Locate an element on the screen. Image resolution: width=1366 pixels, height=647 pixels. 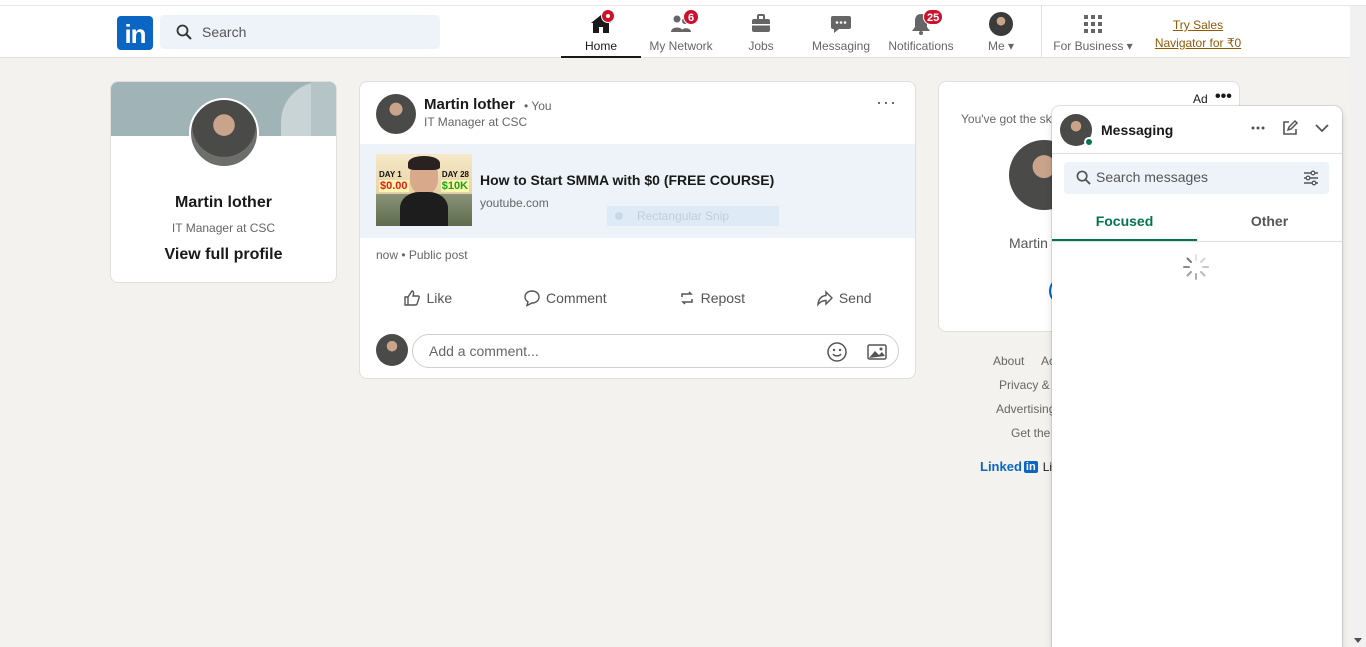
post-actions-bar: Like Comment Repost Send is located at coordinates (637, 298).